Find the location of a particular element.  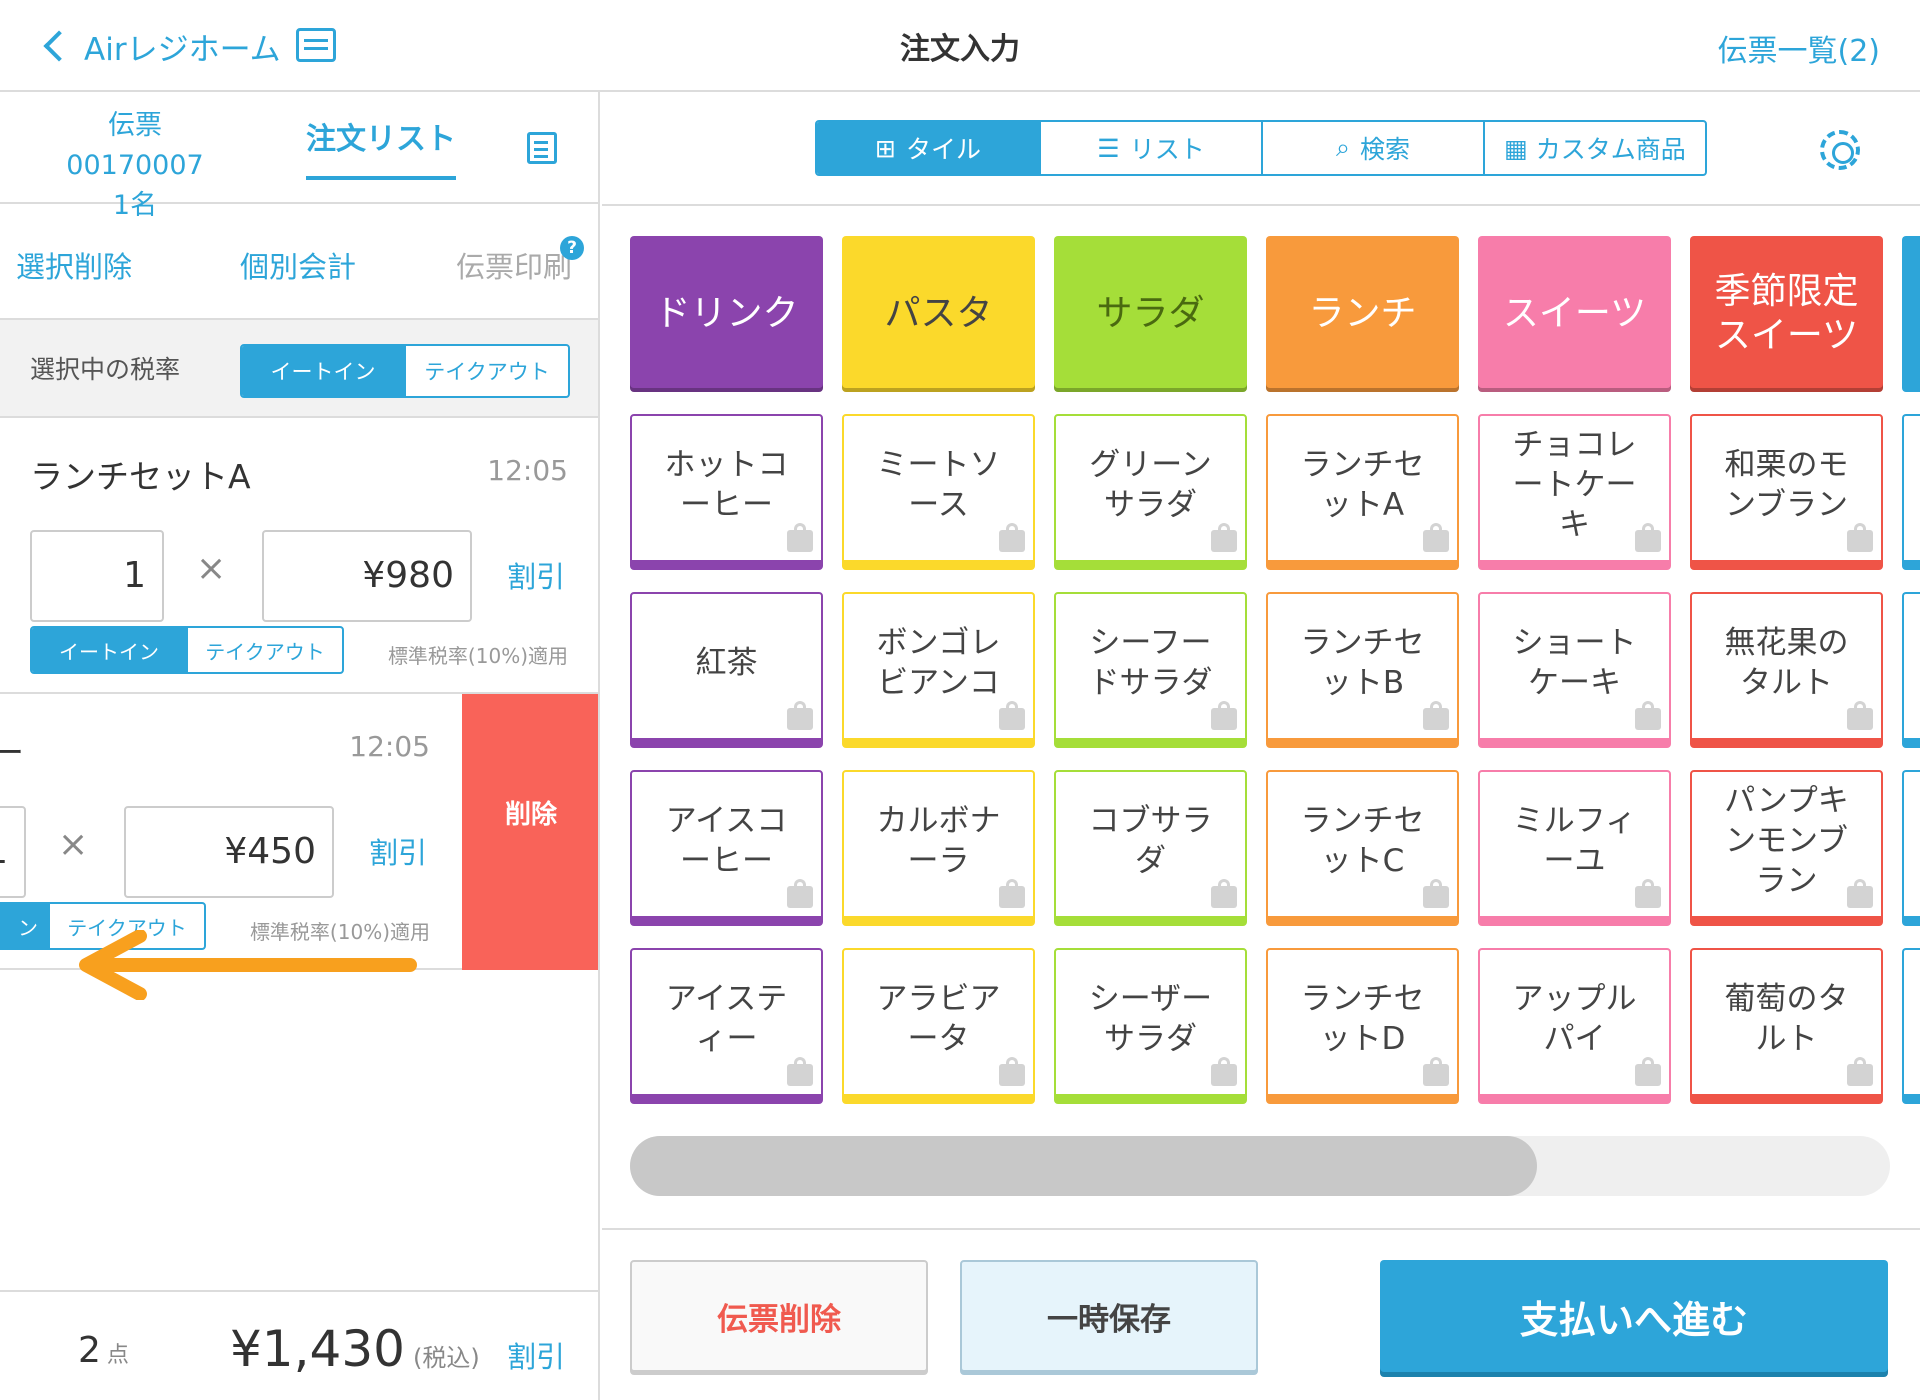

product-tile: パンプキンモンブラン is located at coordinates (1786, 848).